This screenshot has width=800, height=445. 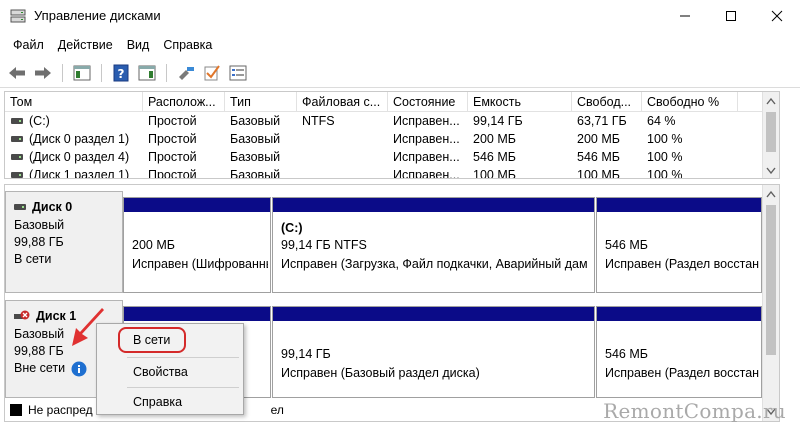 I want to click on column-free-percent: Свободно %, so click(x=690, y=102).